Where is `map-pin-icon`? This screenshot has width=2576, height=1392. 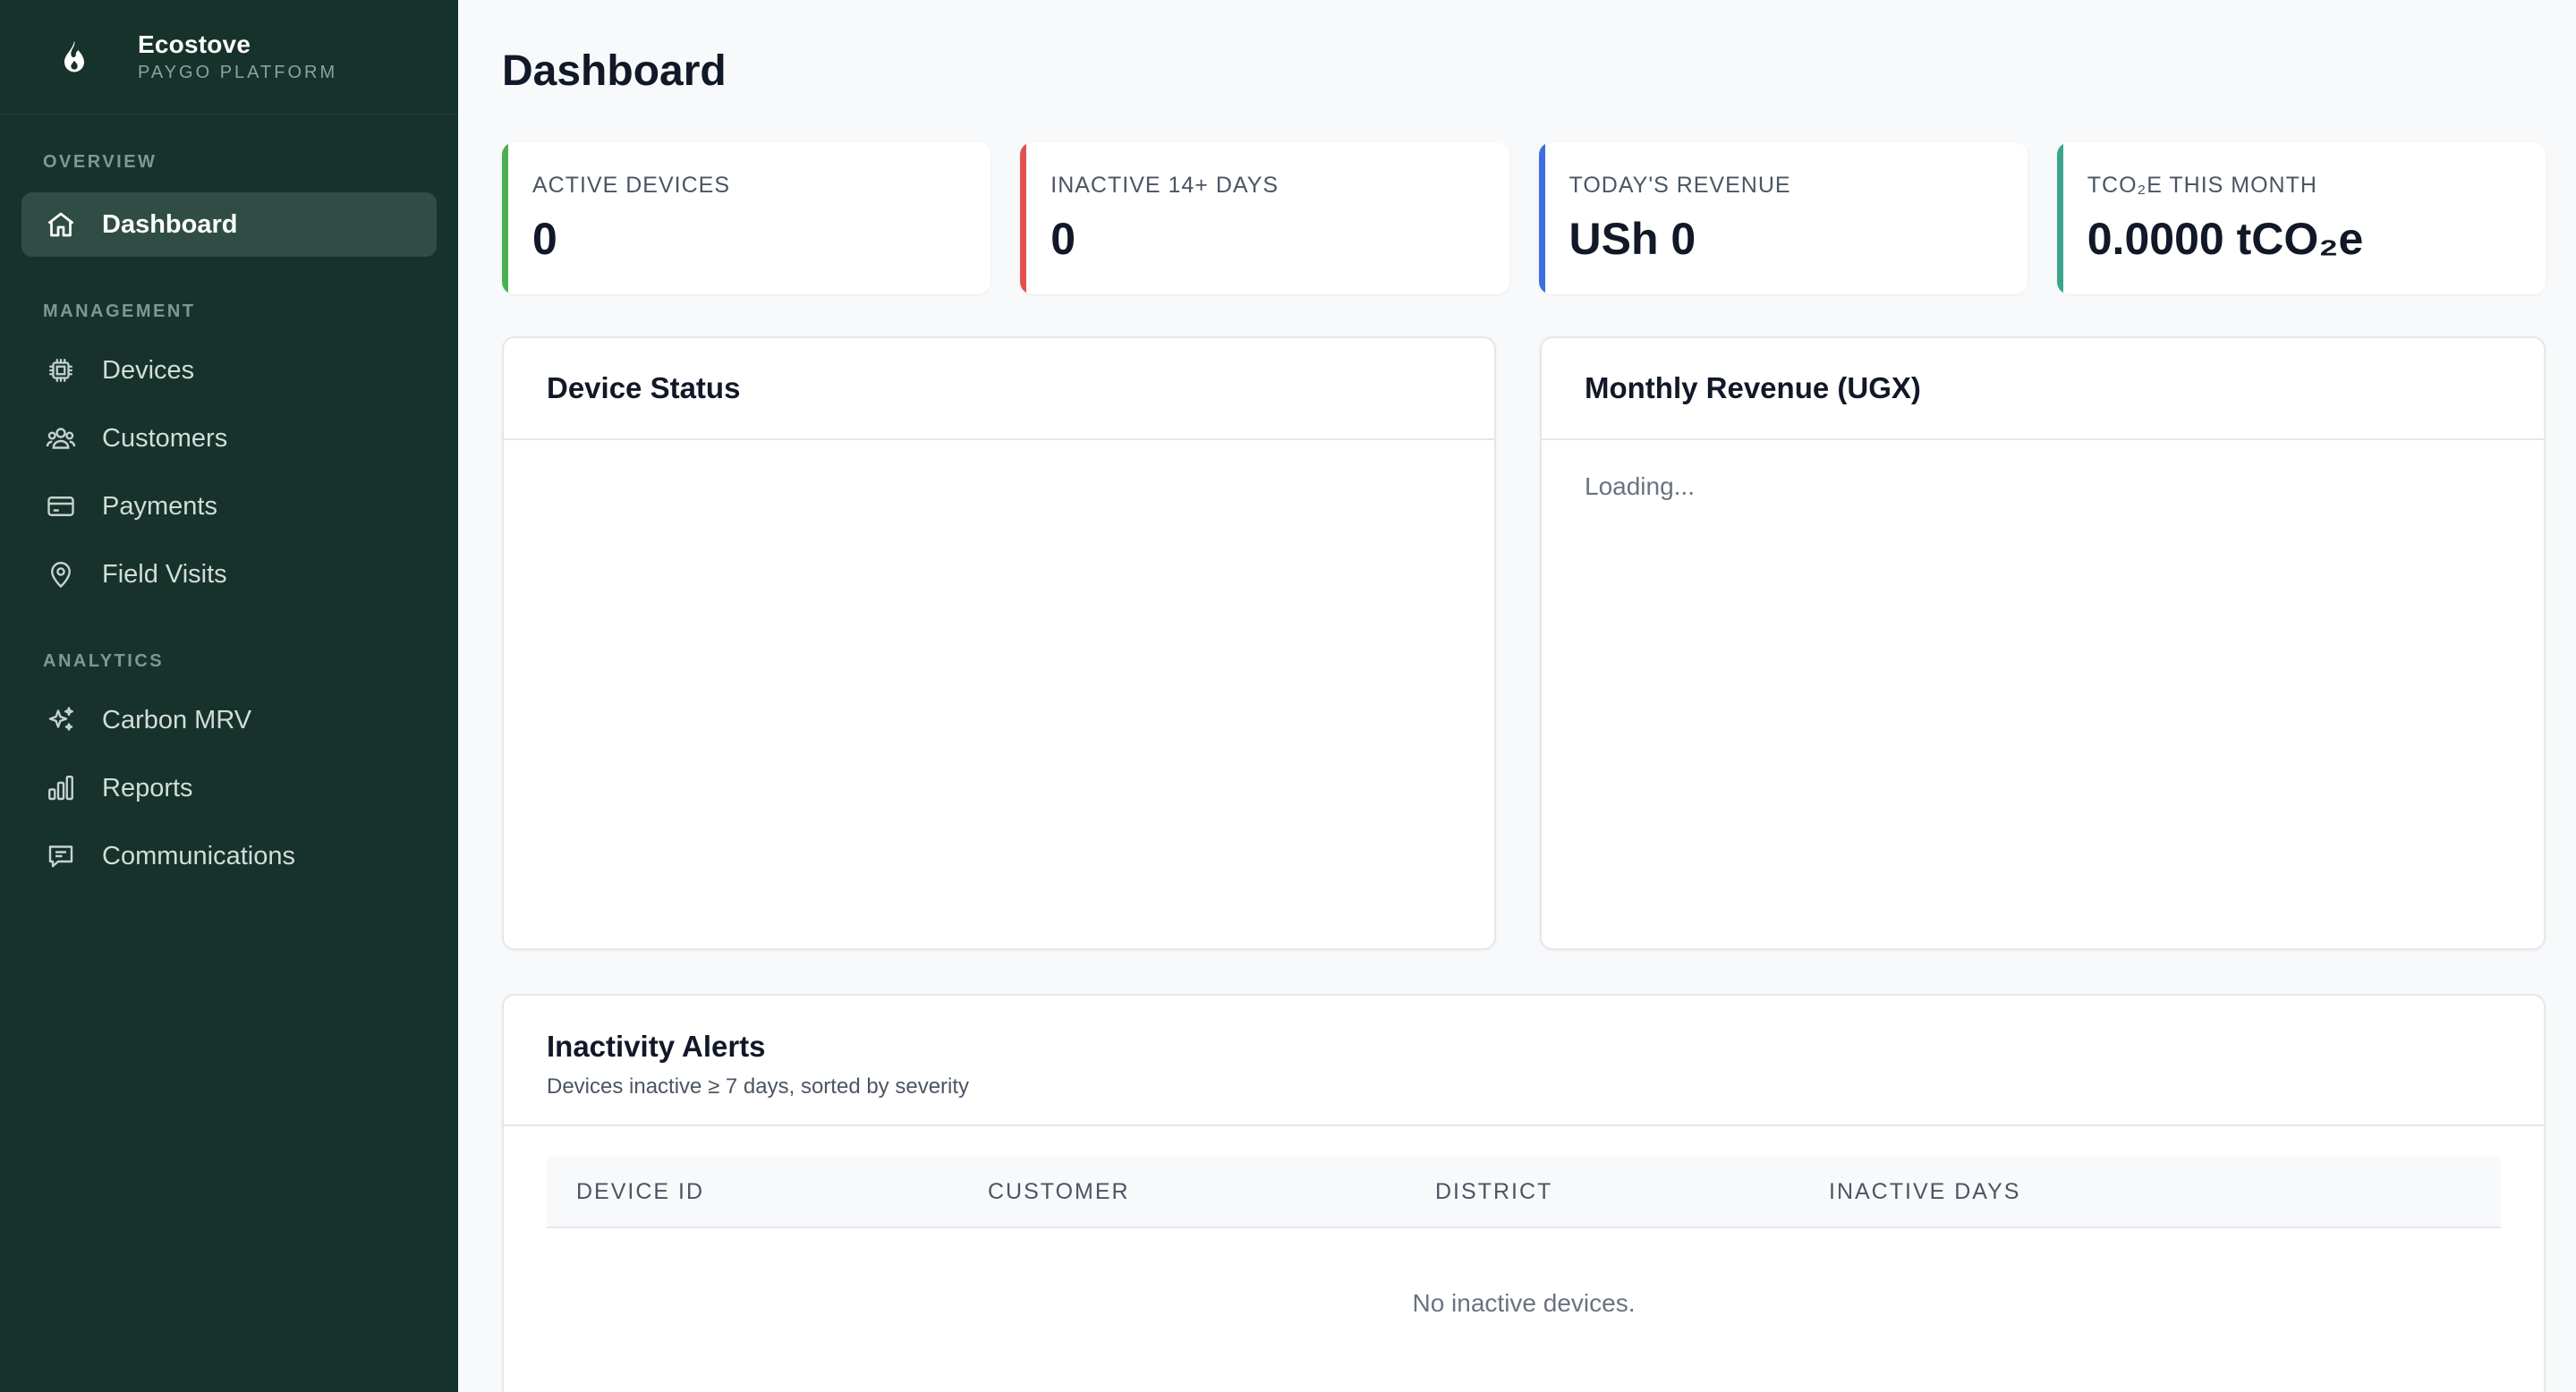 map-pin-icon is located at coordinates (61, 574).